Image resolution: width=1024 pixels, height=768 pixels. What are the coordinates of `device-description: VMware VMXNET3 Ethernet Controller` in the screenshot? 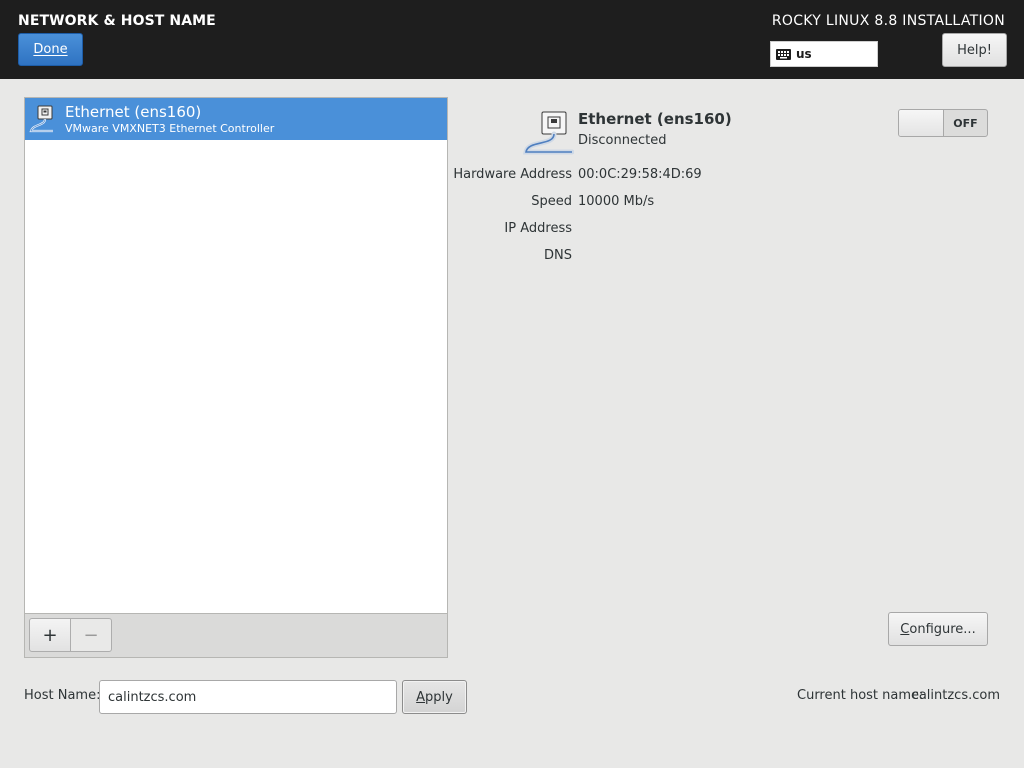 It's located at (170, 128).